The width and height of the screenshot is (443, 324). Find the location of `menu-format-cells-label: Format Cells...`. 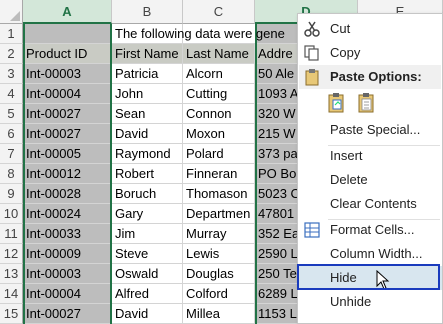

menu-format-cells-label: Format Cells... is located at coordinates (372, 229).